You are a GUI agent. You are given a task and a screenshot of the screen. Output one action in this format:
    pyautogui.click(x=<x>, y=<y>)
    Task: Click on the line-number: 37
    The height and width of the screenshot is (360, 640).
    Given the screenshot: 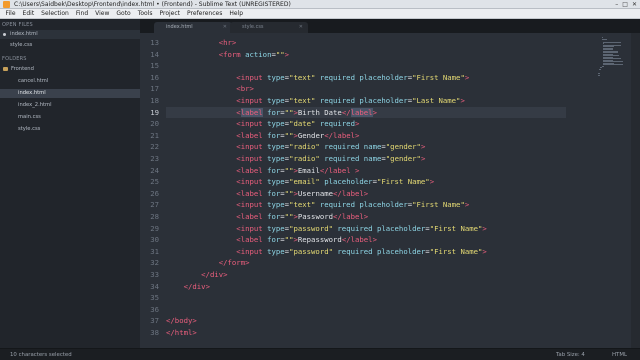 What is the action you would take?
    pyautogui.click(x=154, y=321)
    